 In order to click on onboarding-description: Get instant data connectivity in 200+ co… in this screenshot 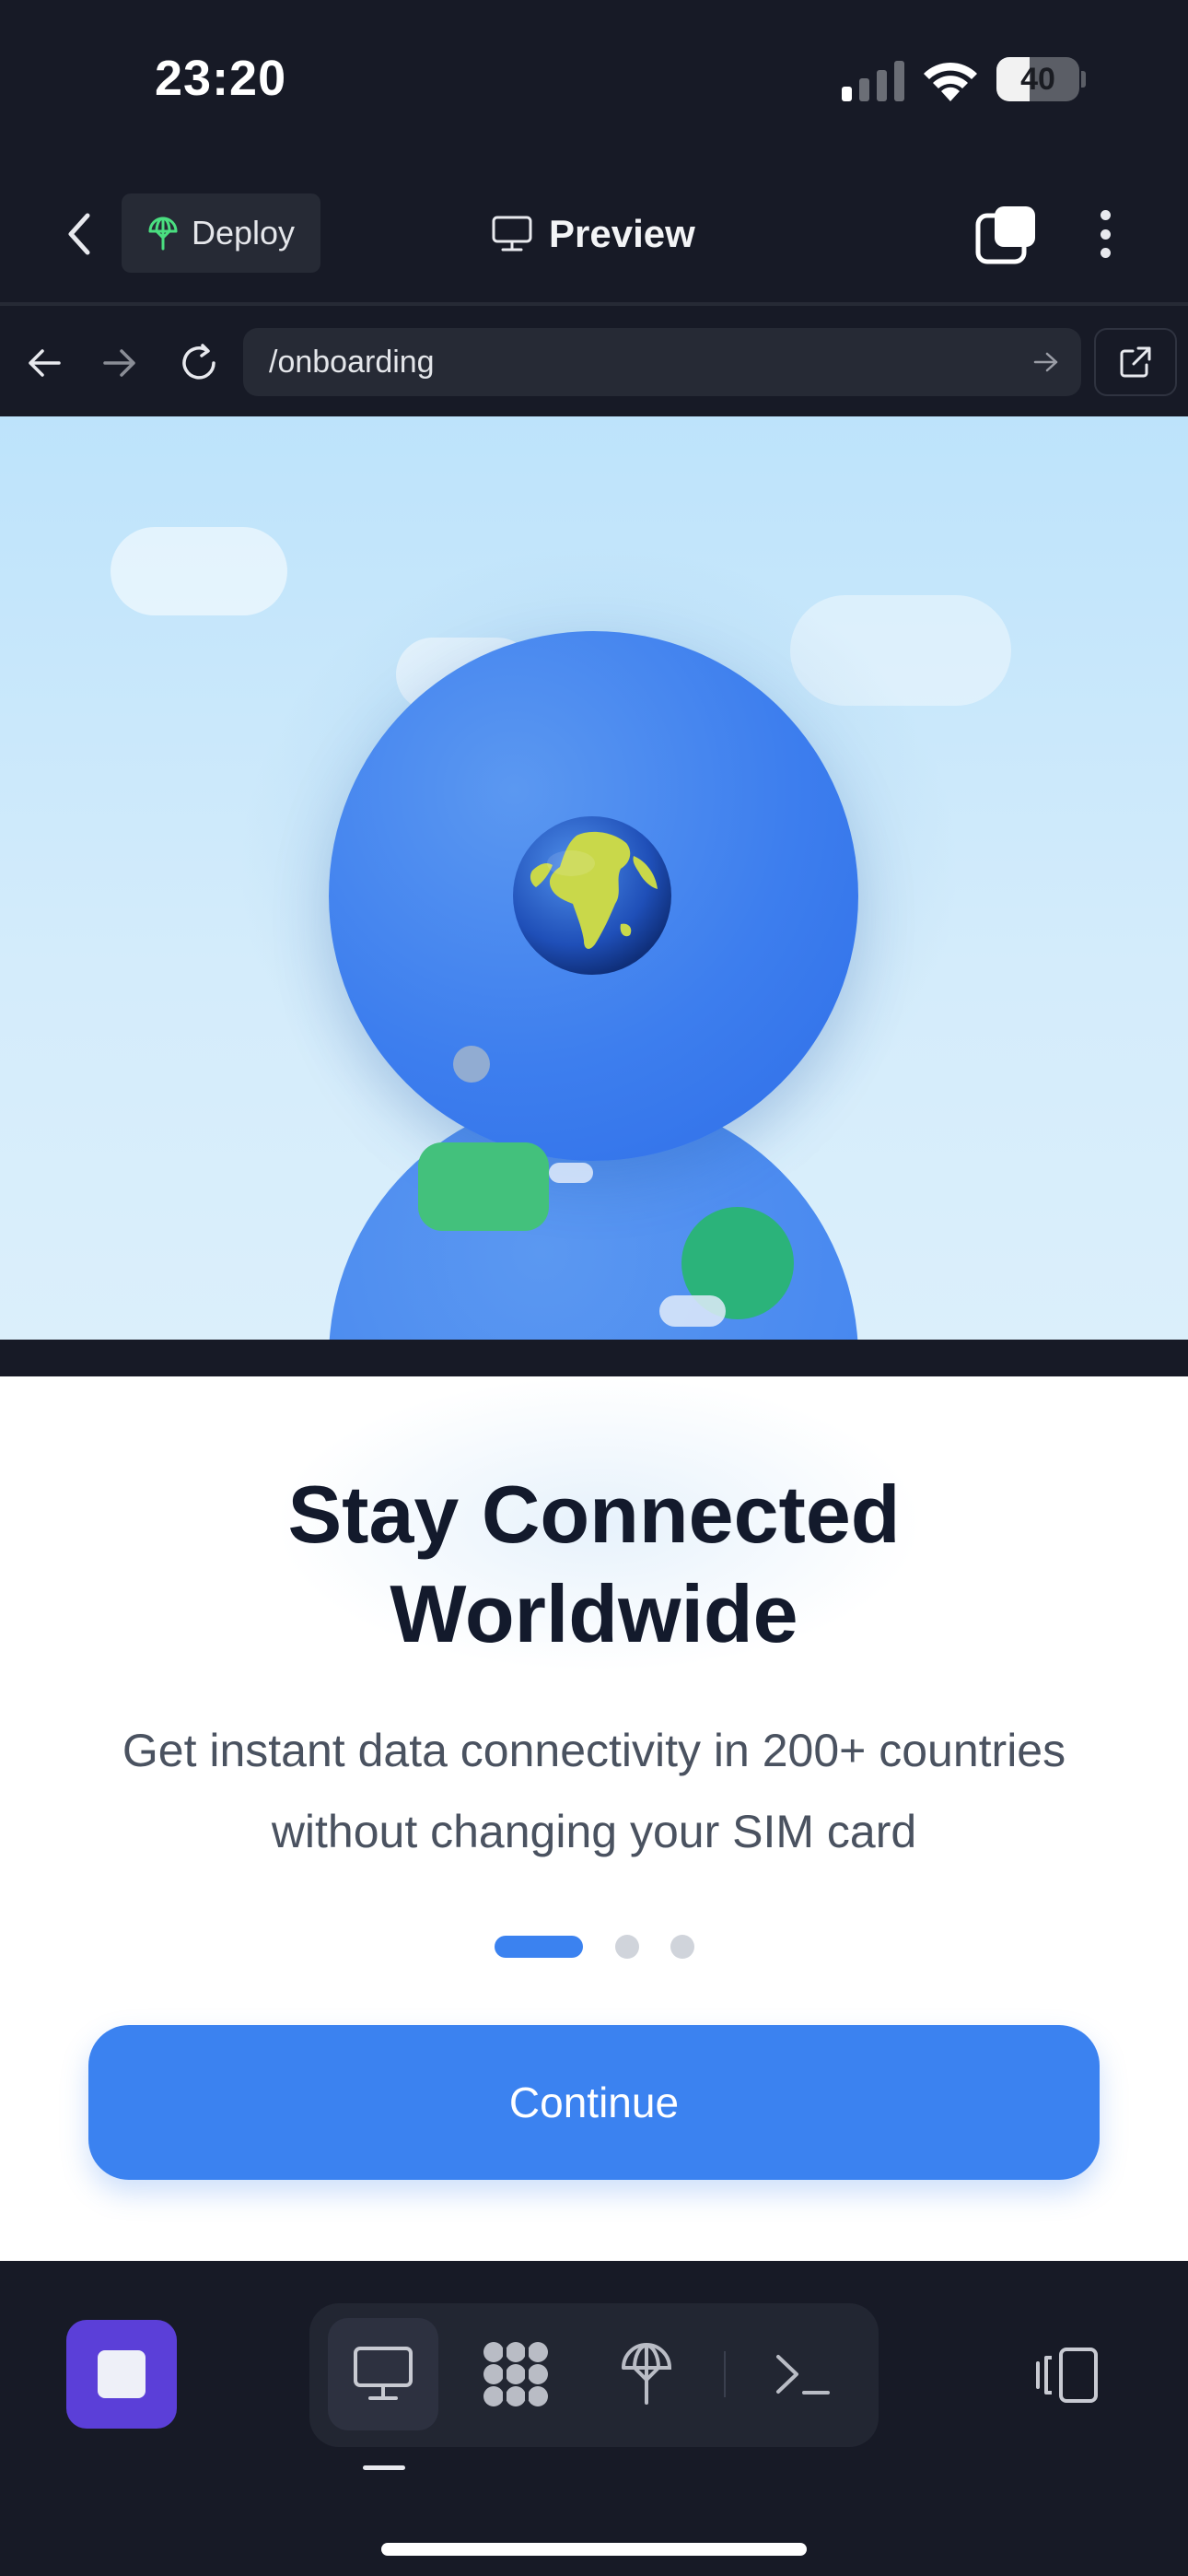, I will do `click(594, 1791)`.